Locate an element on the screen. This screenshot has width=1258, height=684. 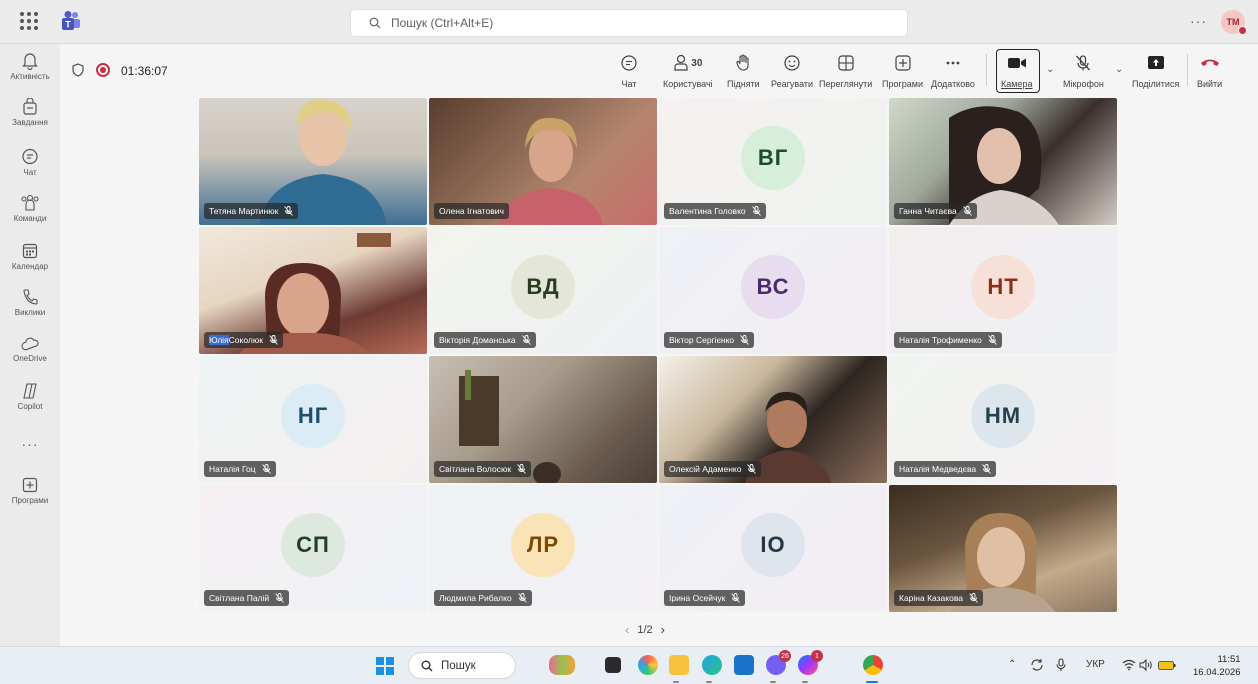
settings-more-button: ··· is located at coordinates (1198, 21).